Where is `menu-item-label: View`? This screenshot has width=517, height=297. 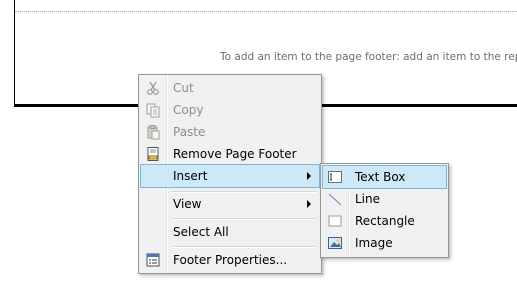 menu-item-label: View is located at coordinates (187, 204).